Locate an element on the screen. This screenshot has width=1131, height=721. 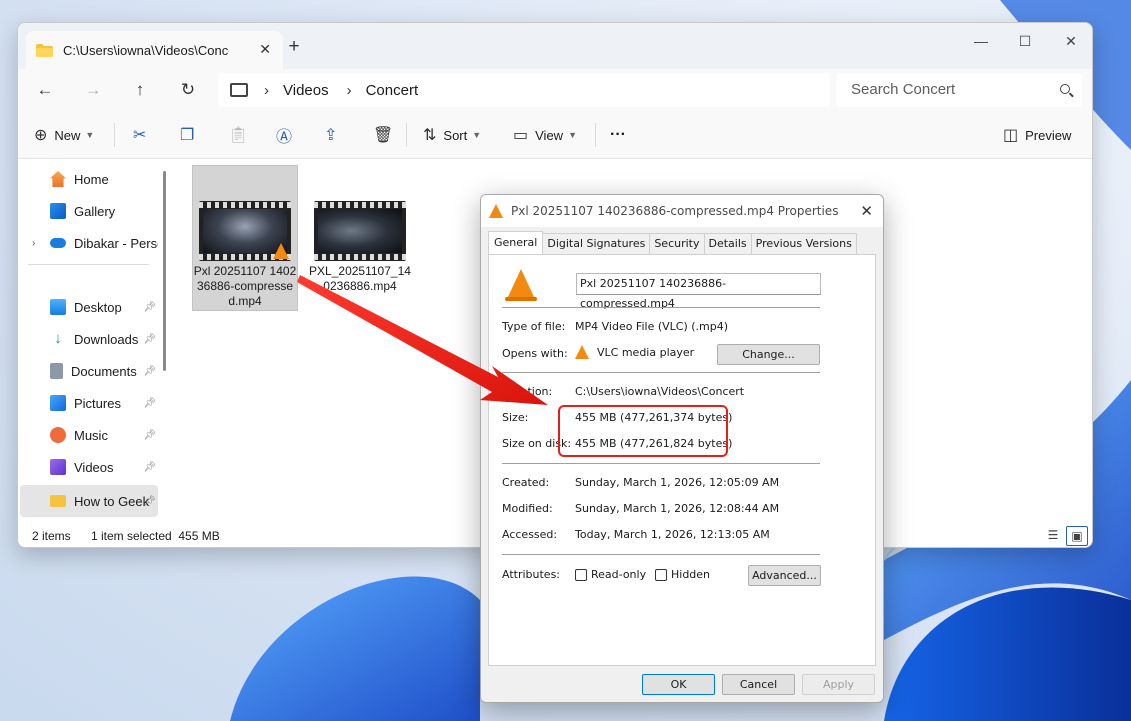
videos-icon is located at coordinates (58, 467).